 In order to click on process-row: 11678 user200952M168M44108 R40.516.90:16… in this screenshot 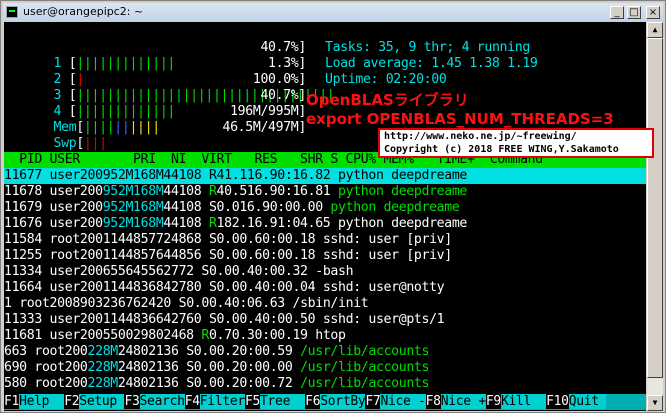, I will do `click(325, 192)`.